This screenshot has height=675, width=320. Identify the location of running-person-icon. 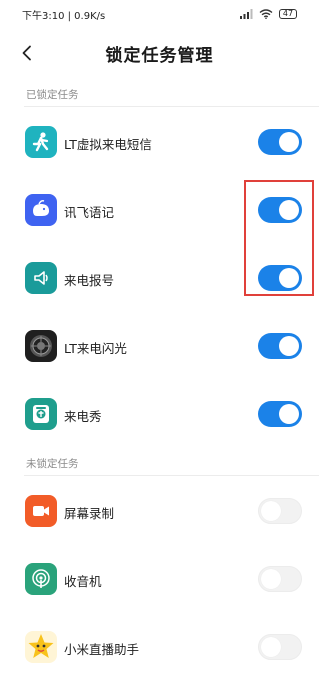
(41, 142).